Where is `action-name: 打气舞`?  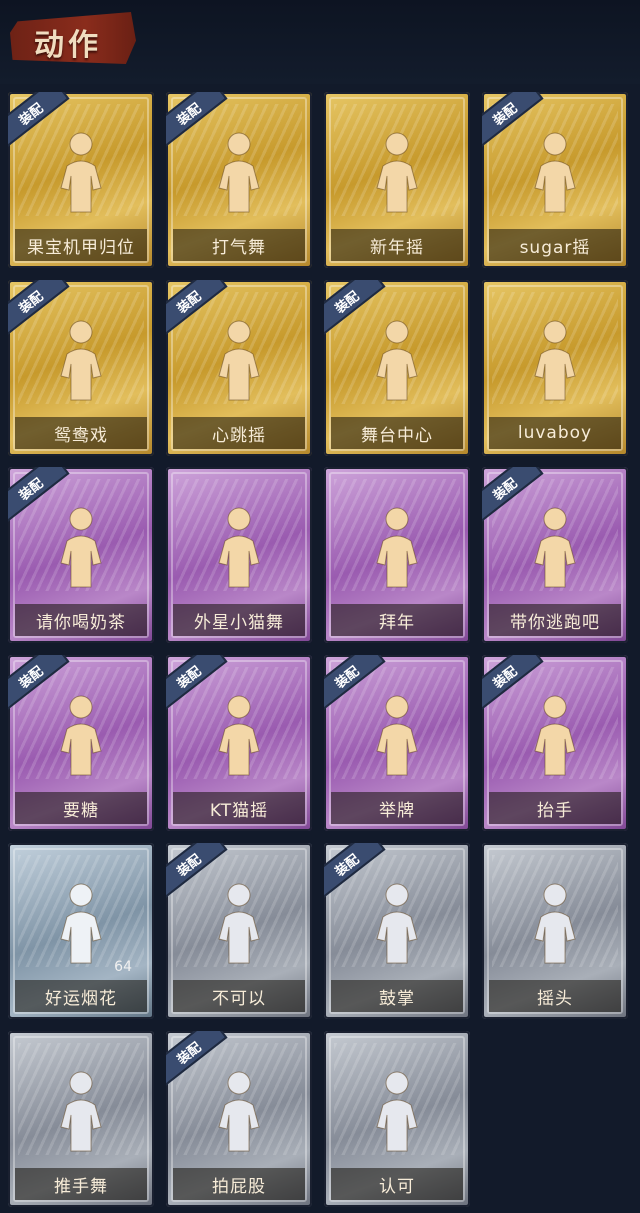 action-name: 打气舞 is located at coordinates (239, 247).